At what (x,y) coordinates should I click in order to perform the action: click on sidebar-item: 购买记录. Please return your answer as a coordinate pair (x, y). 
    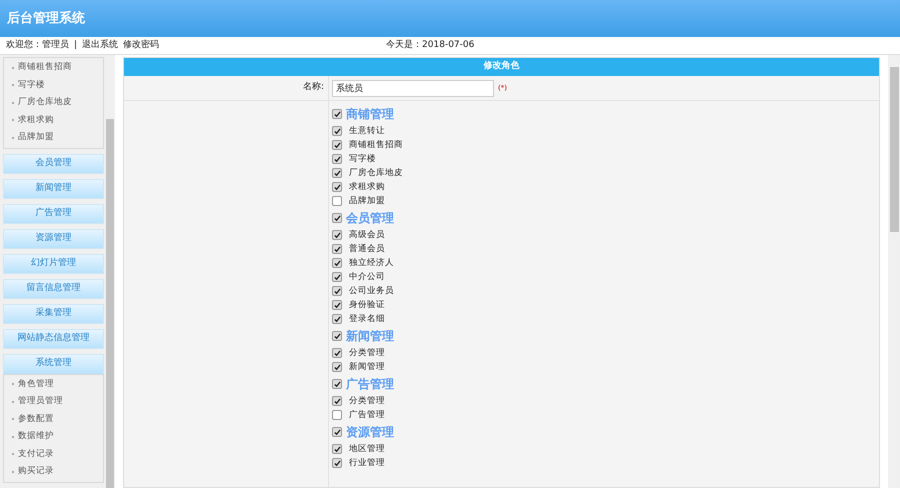
    Looking at the image, I should click on (53, 471).